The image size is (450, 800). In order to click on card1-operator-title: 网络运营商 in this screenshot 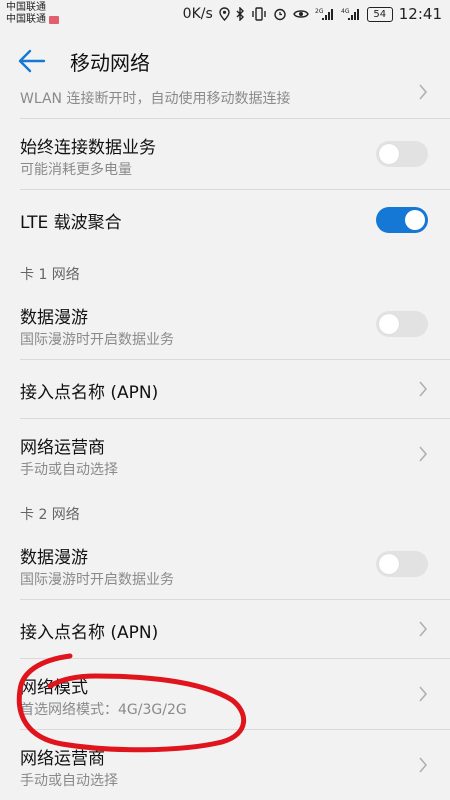, I will do `click(62, 448)`.